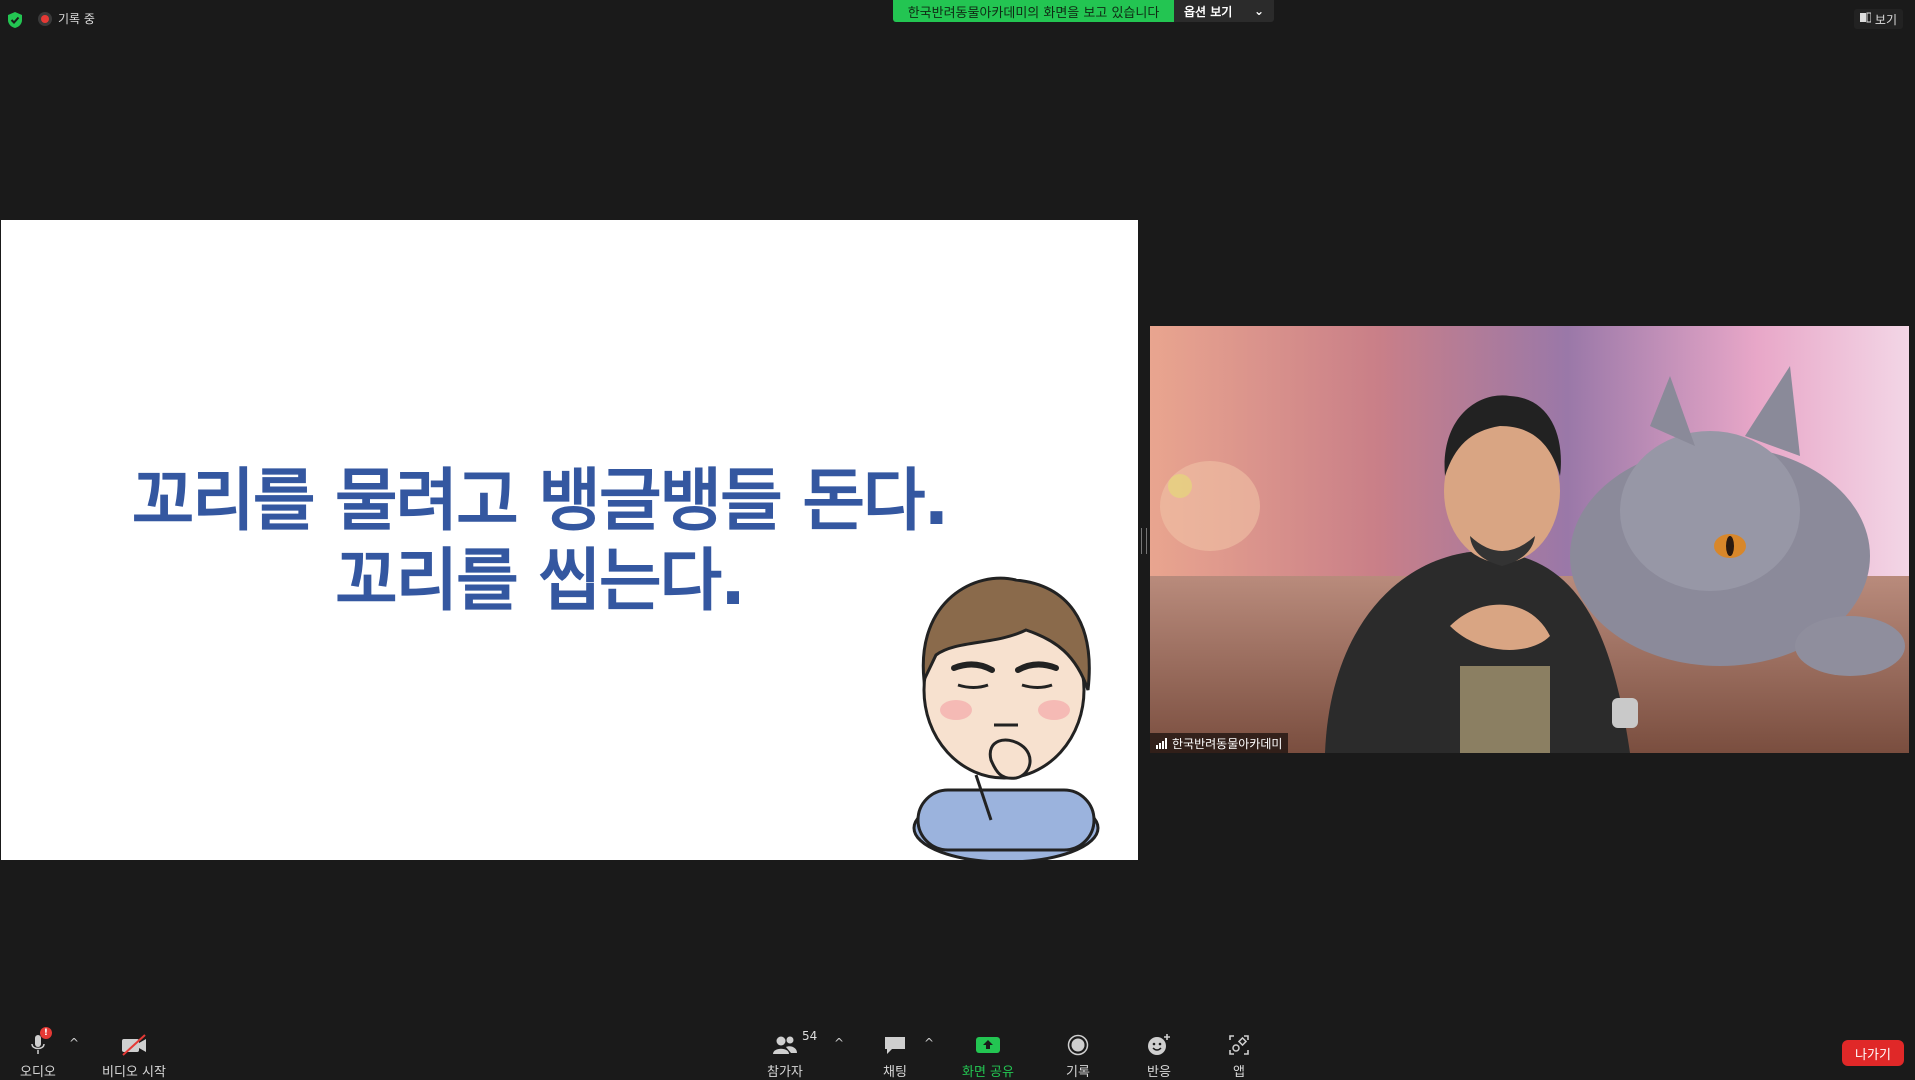  I want to click on view-label: 보기, so click(1885, 19).